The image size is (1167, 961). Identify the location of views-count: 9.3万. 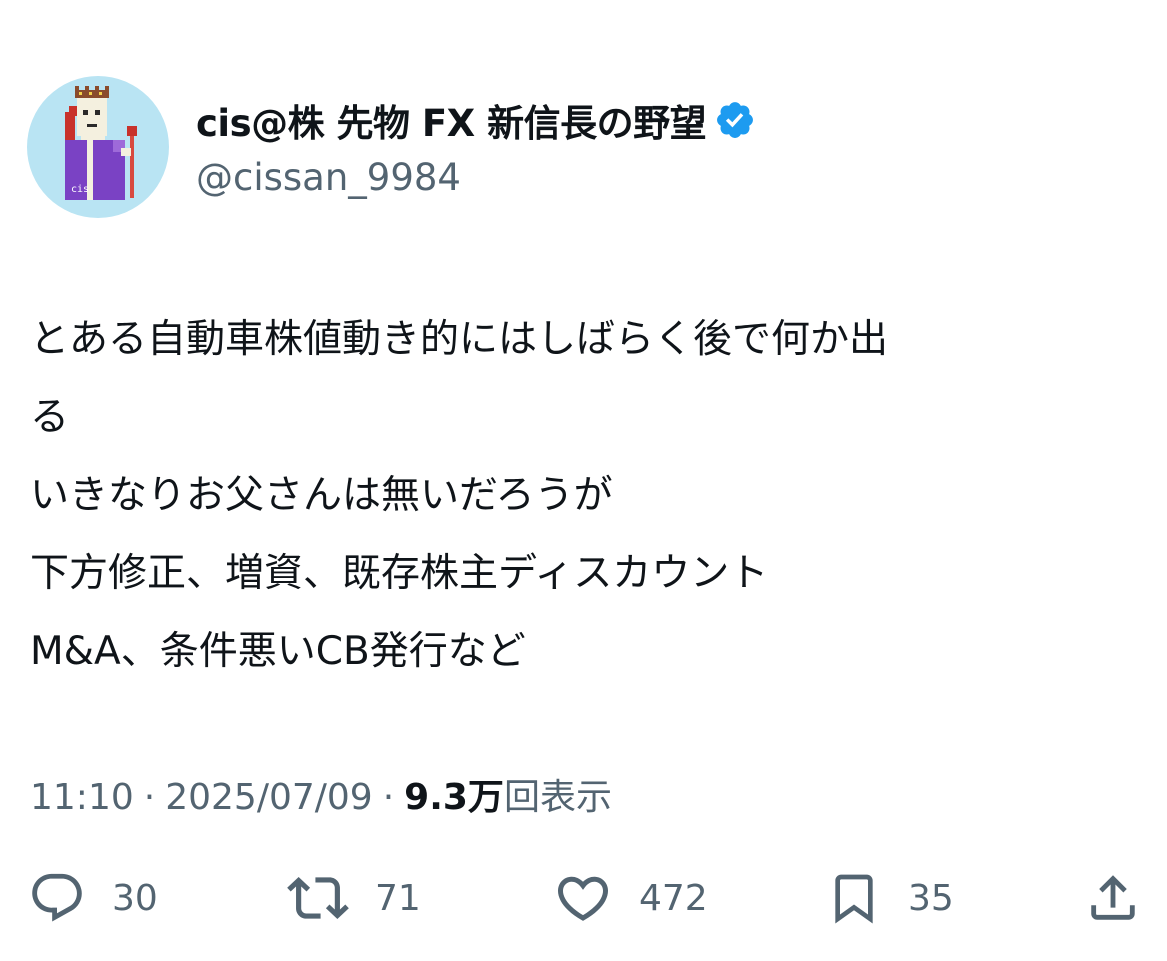
(454, 794).